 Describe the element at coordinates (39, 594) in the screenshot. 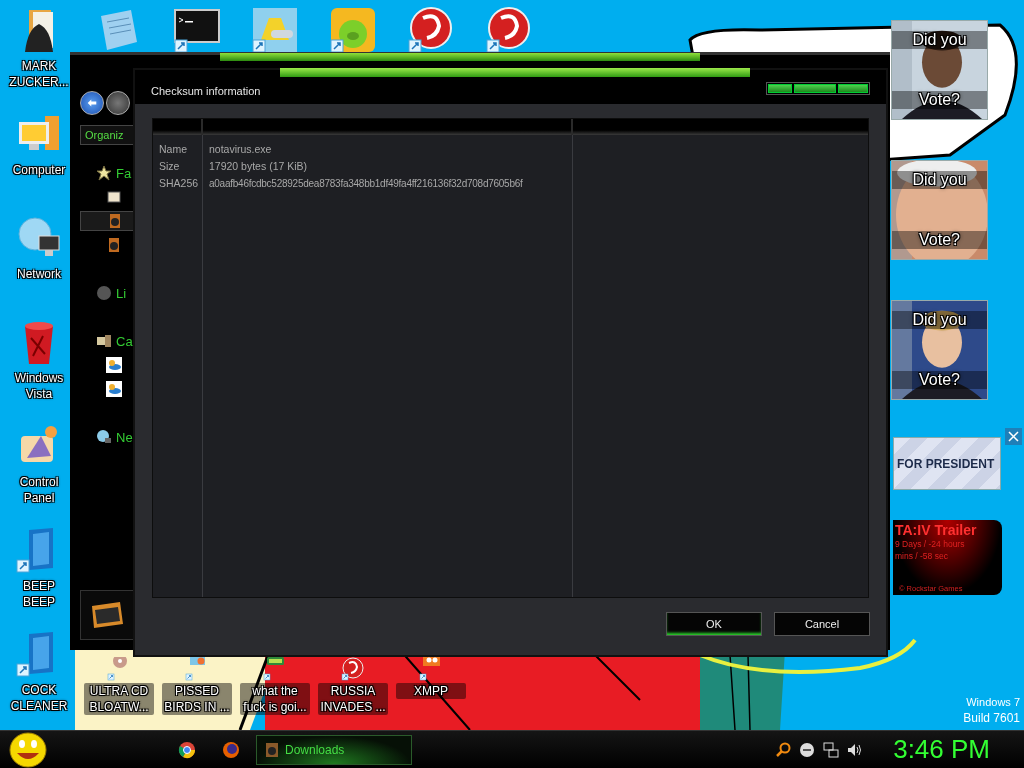

I see `icon-label: BEEP BEEP` at that location.